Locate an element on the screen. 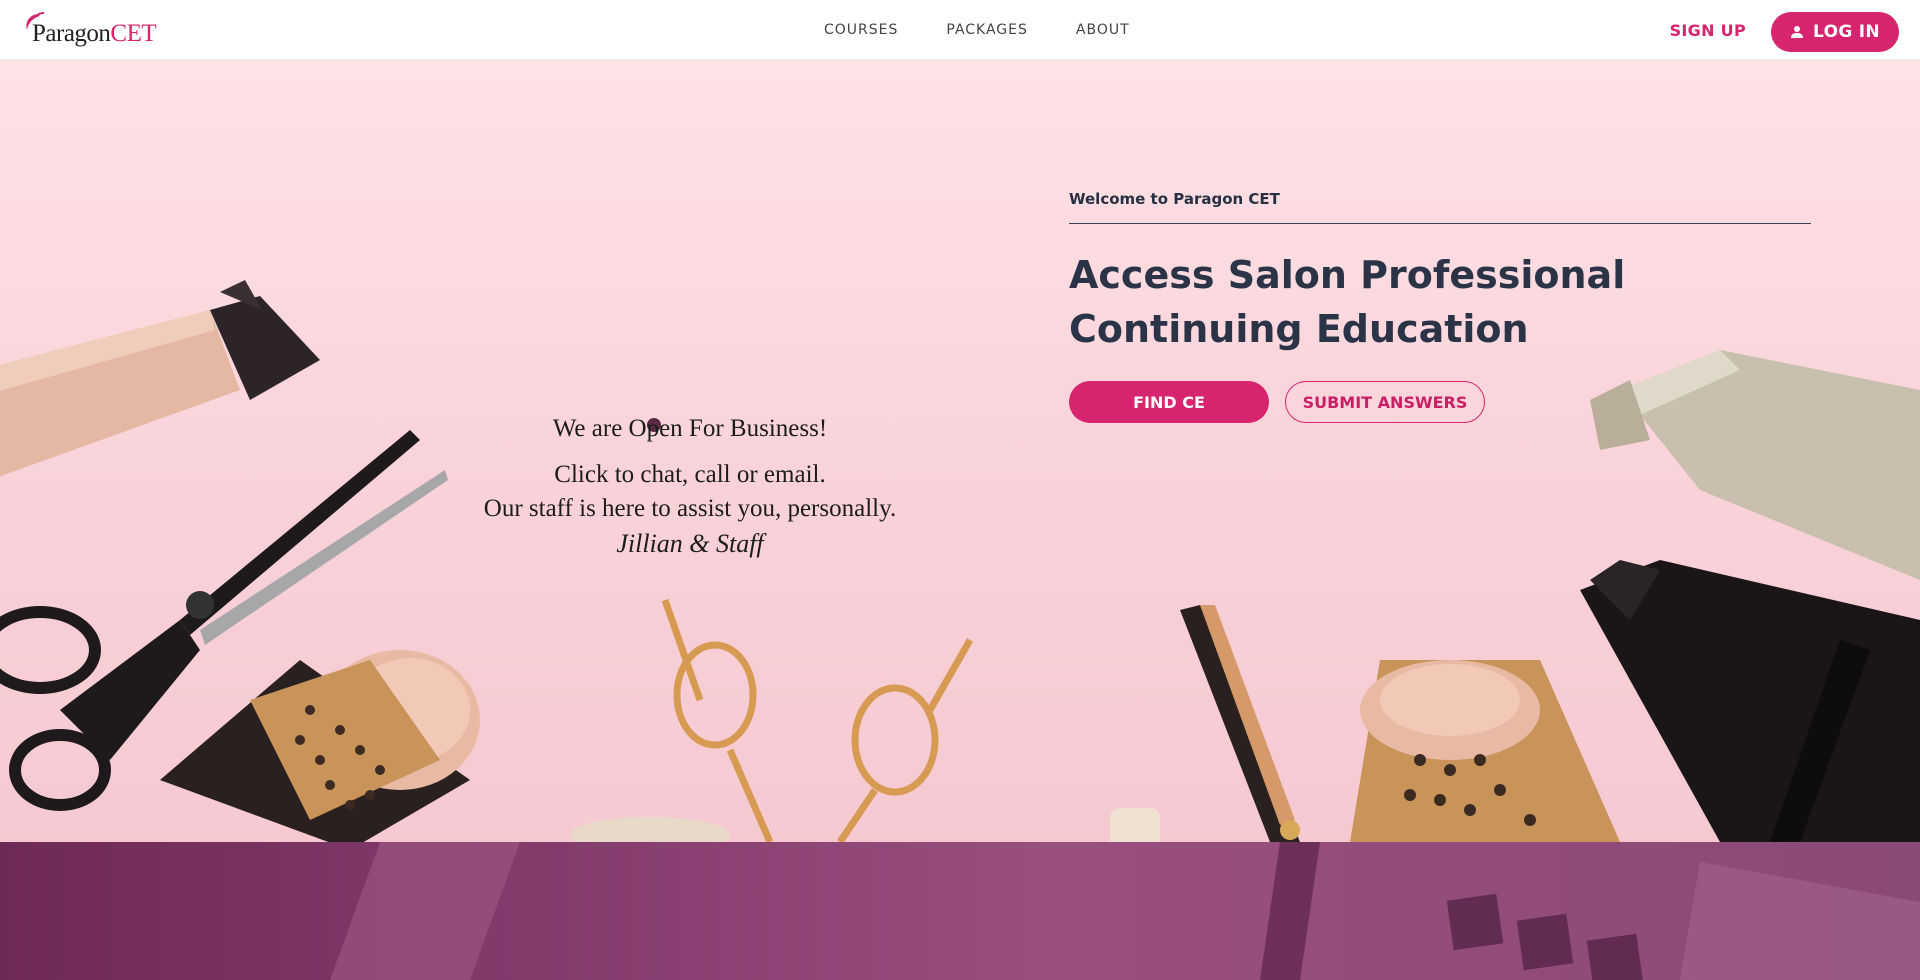 Image resolution: width=1920 pixels, height=980 pixels. user-icon is located at coordinates (1797, 32).